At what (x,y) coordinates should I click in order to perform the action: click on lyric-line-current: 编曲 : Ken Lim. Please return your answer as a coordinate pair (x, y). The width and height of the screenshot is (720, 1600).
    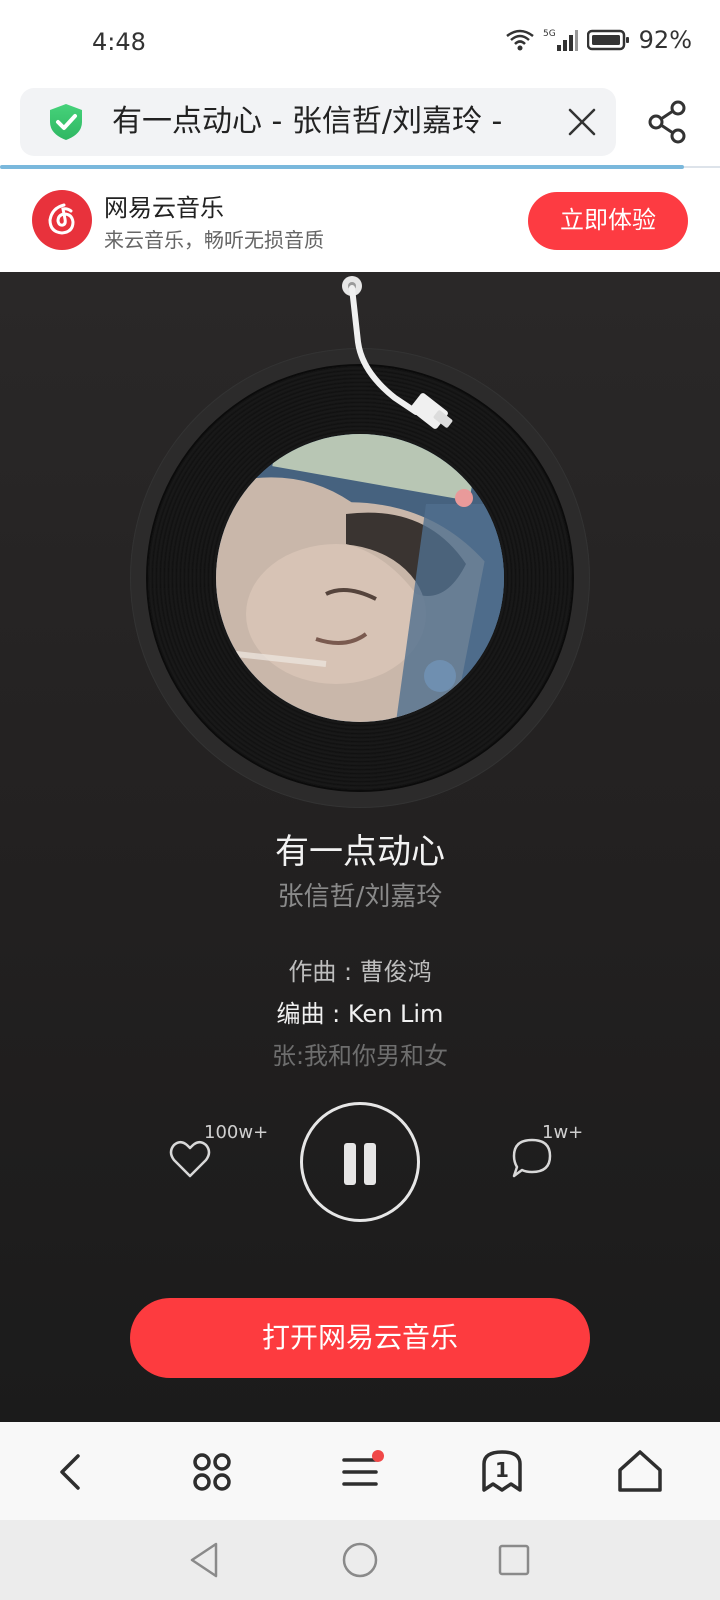
    Looking at the image, I should click on (360, 1014).